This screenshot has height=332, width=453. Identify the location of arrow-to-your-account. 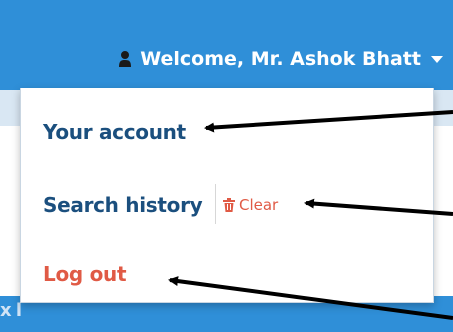
(328, 121).